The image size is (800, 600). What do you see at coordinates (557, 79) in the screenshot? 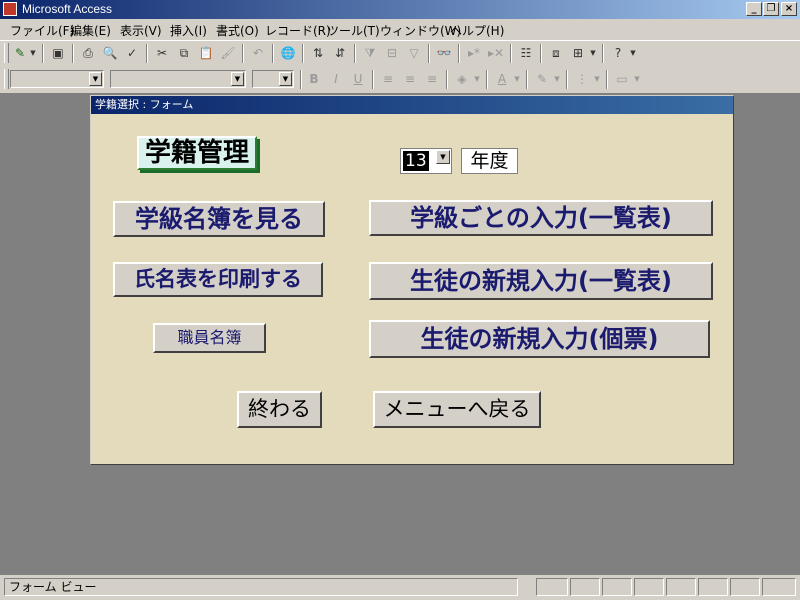
I see `line-color-dropdown-icon: ▼` at bounding box center [557, 79].